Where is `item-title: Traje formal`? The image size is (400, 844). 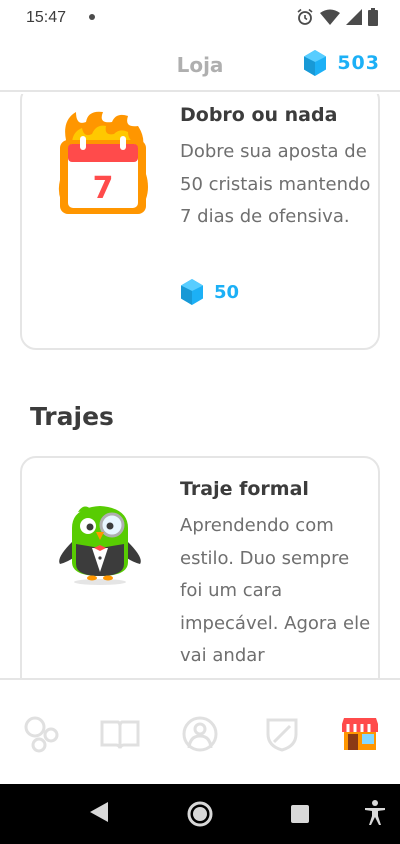 item-title: Traje formal is located at coordinates (244, 489).